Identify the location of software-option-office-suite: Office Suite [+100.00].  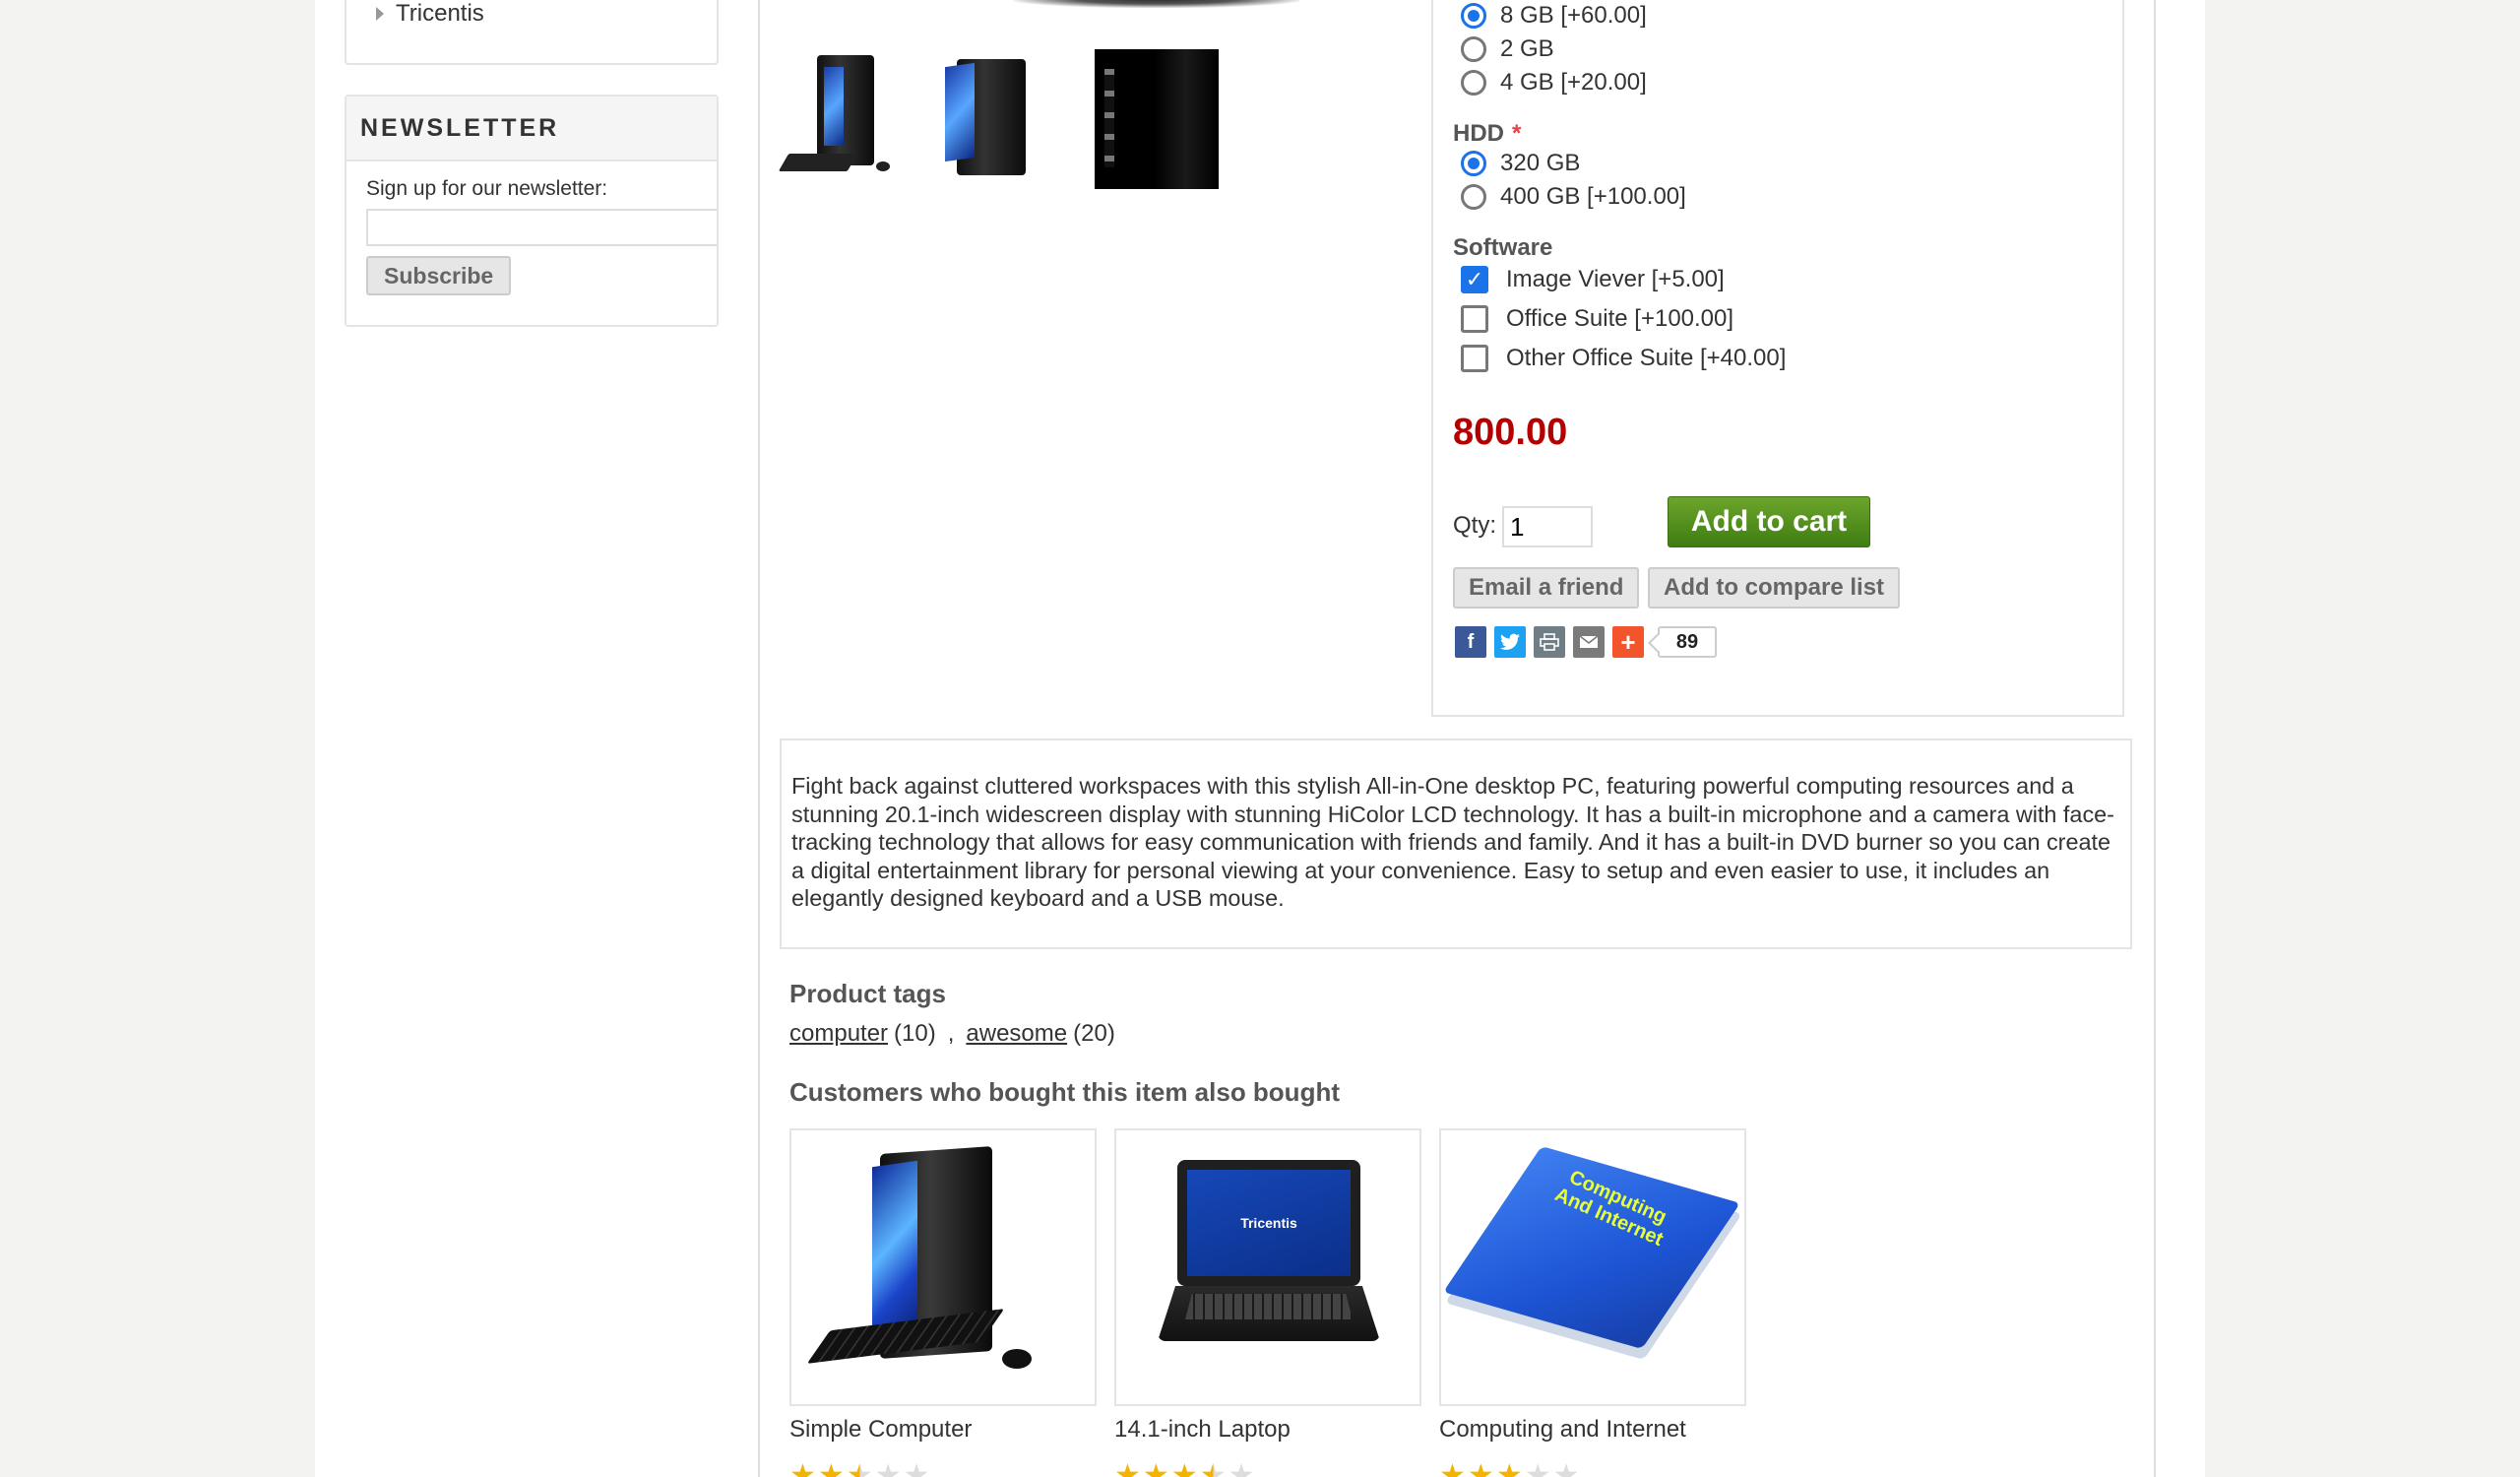
(1597, 319).